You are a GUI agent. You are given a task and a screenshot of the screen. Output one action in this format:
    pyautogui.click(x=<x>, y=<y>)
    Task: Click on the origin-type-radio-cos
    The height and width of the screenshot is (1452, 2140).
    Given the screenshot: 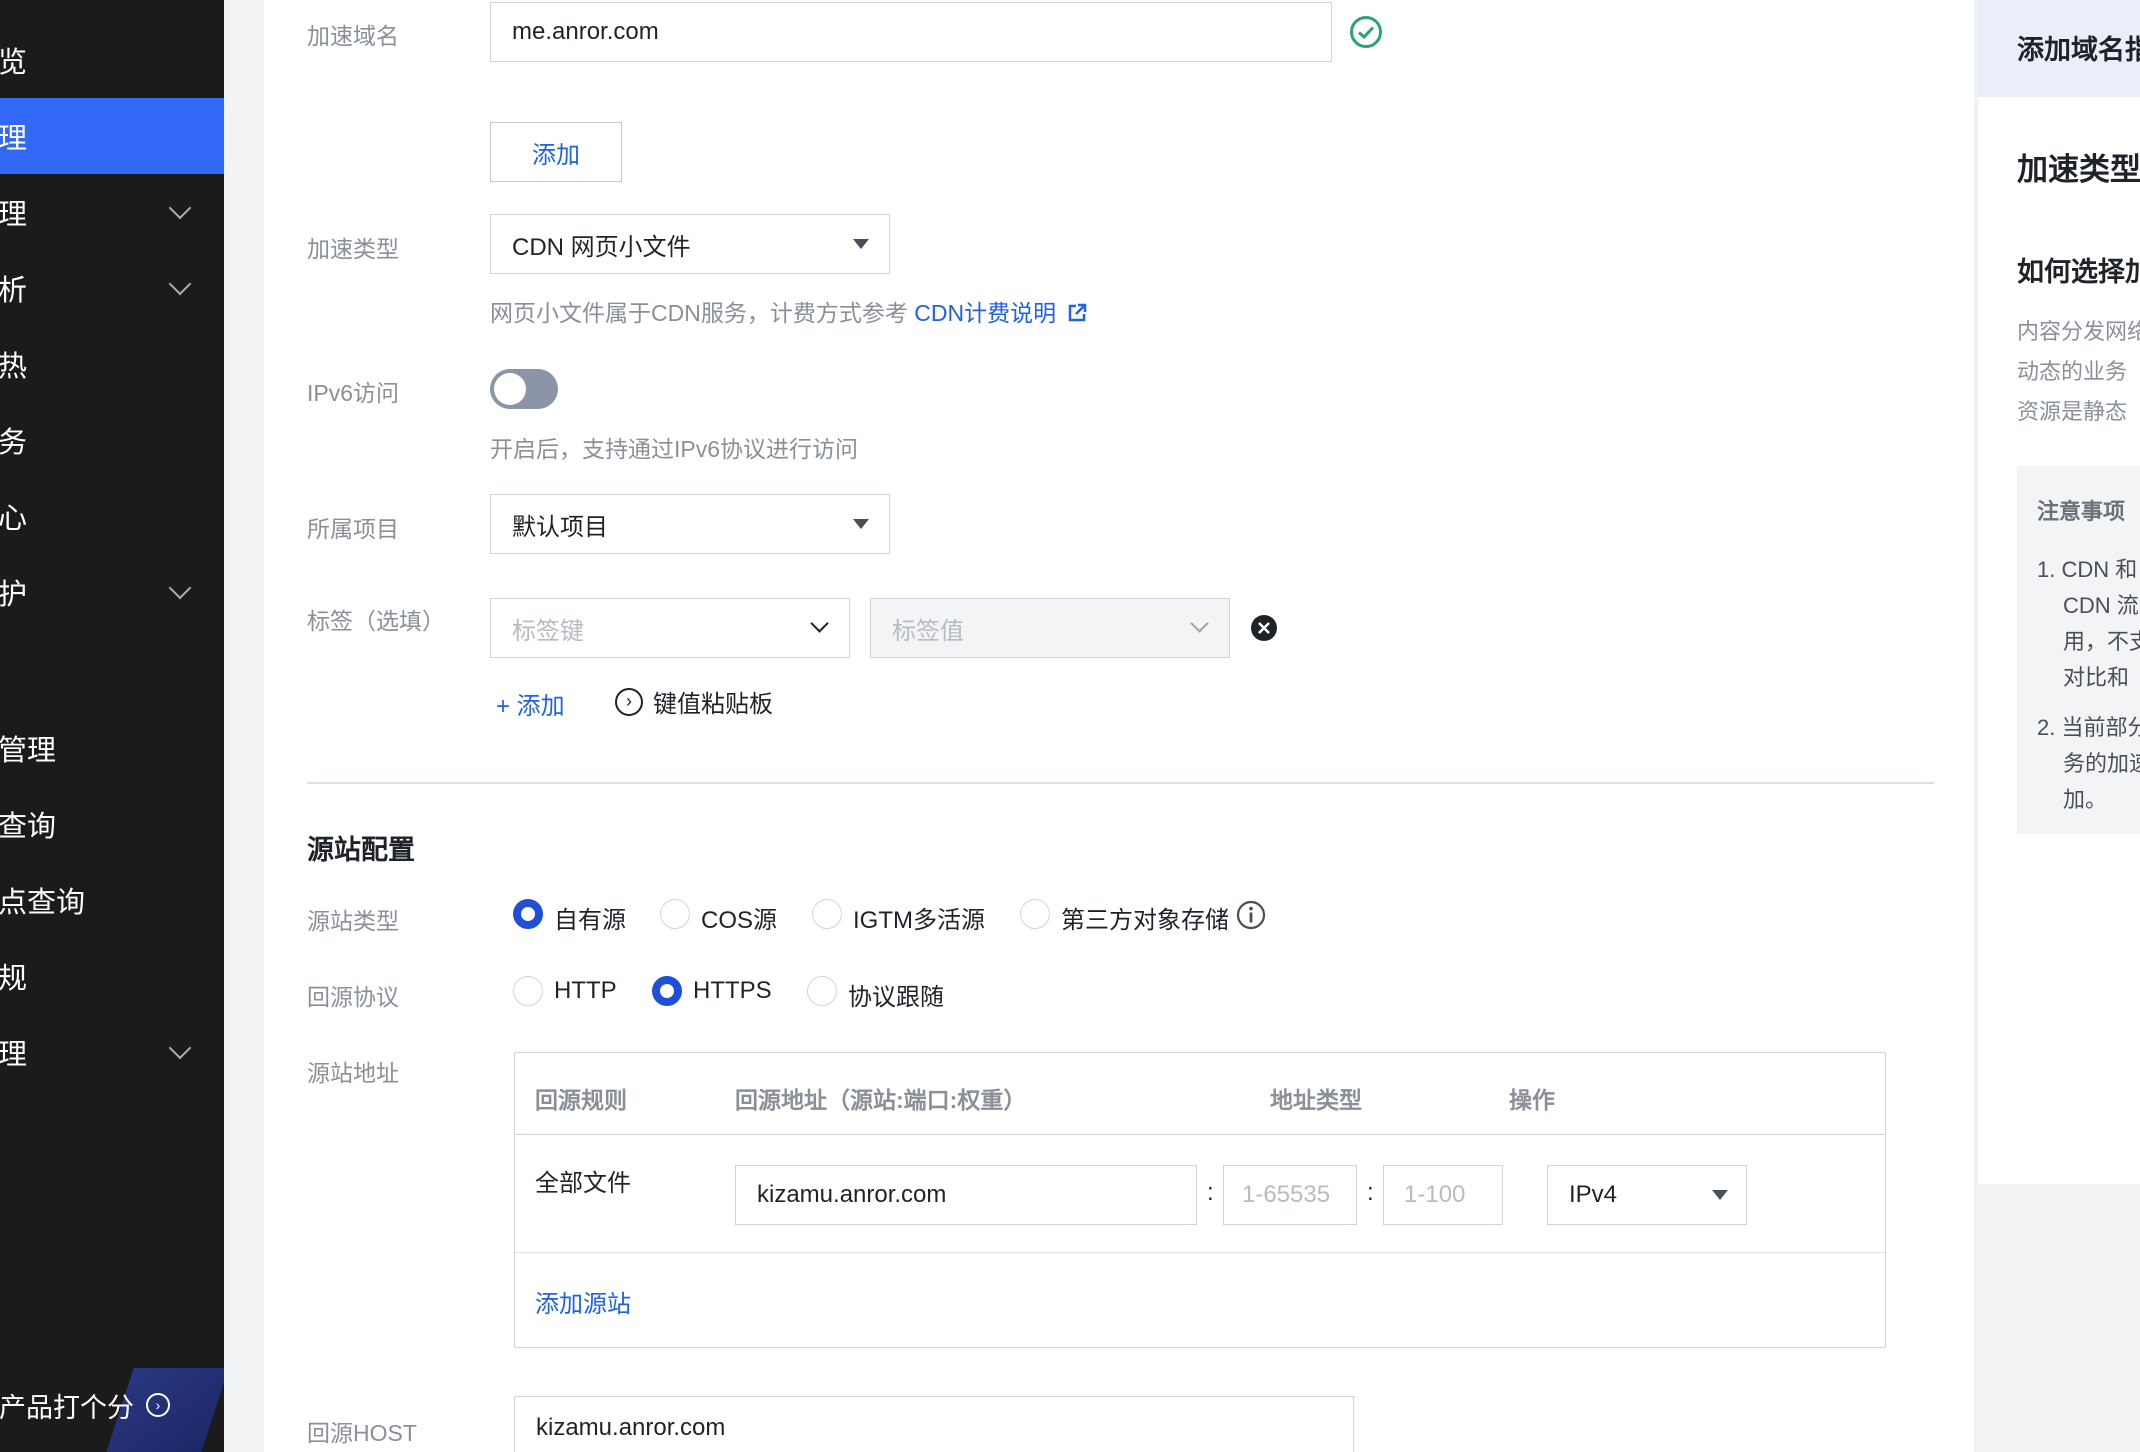 What is the action you would take?
    pyautogui.click(x=675, y=914)
    